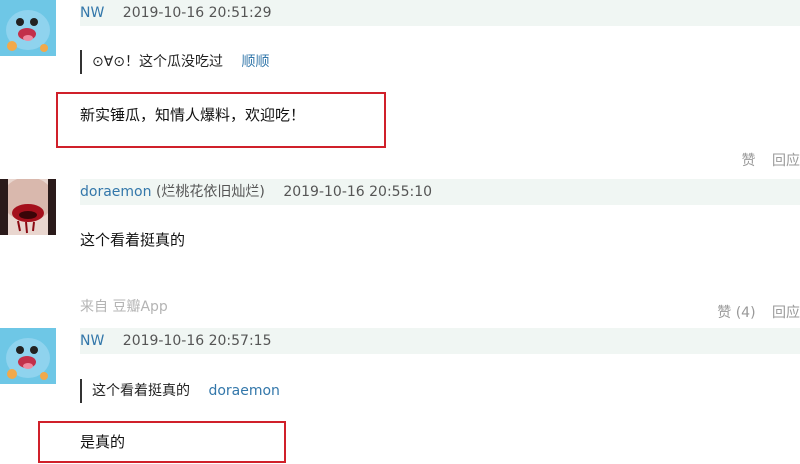 The image size is (800, 464). What do you see at coordinates (358, 192) in the screenshot?
I see `comment-time: 2019-10-16 20:55:10` at bounding box center [358, 192].